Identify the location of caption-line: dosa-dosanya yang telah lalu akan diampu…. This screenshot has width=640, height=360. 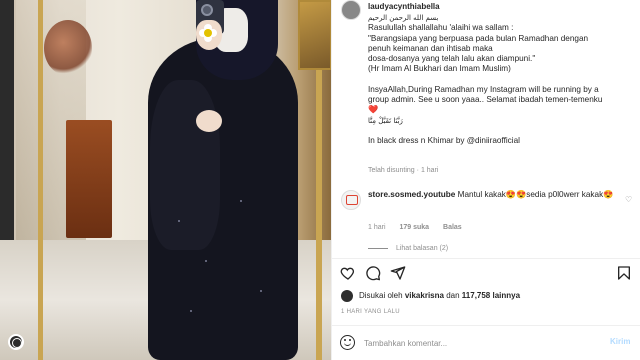
(452, 59).